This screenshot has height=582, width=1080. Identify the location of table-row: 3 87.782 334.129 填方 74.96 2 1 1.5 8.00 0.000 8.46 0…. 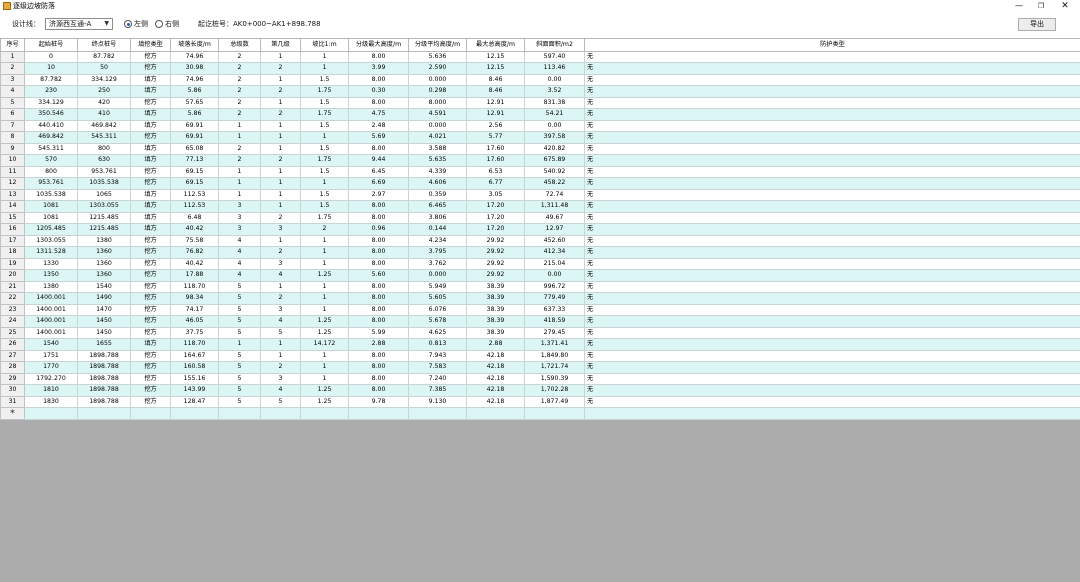
(540, 79).